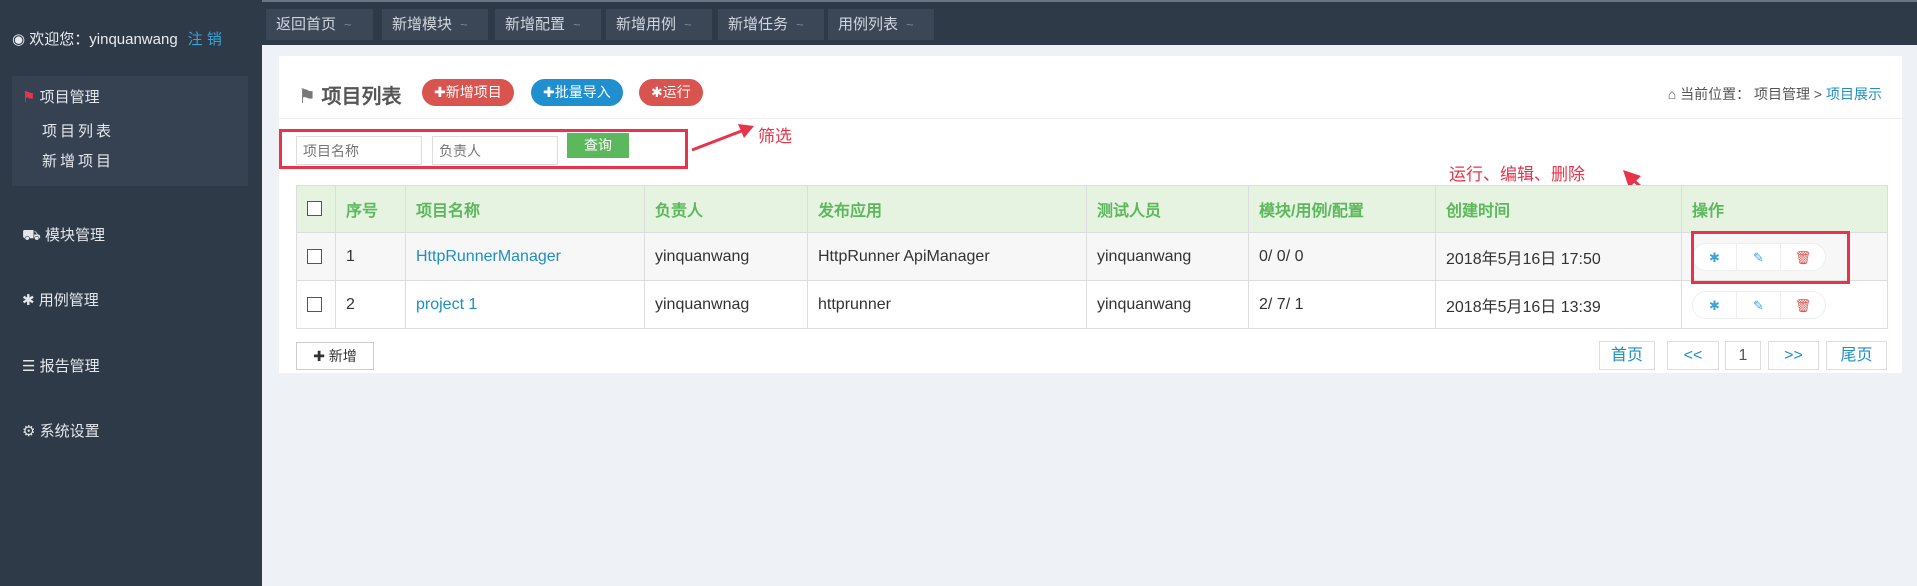 This screenshot has height=586, width=1917. Describe the element at coordinates (370, 256) in the screenshot. I see `cell-index: 1` at that location.